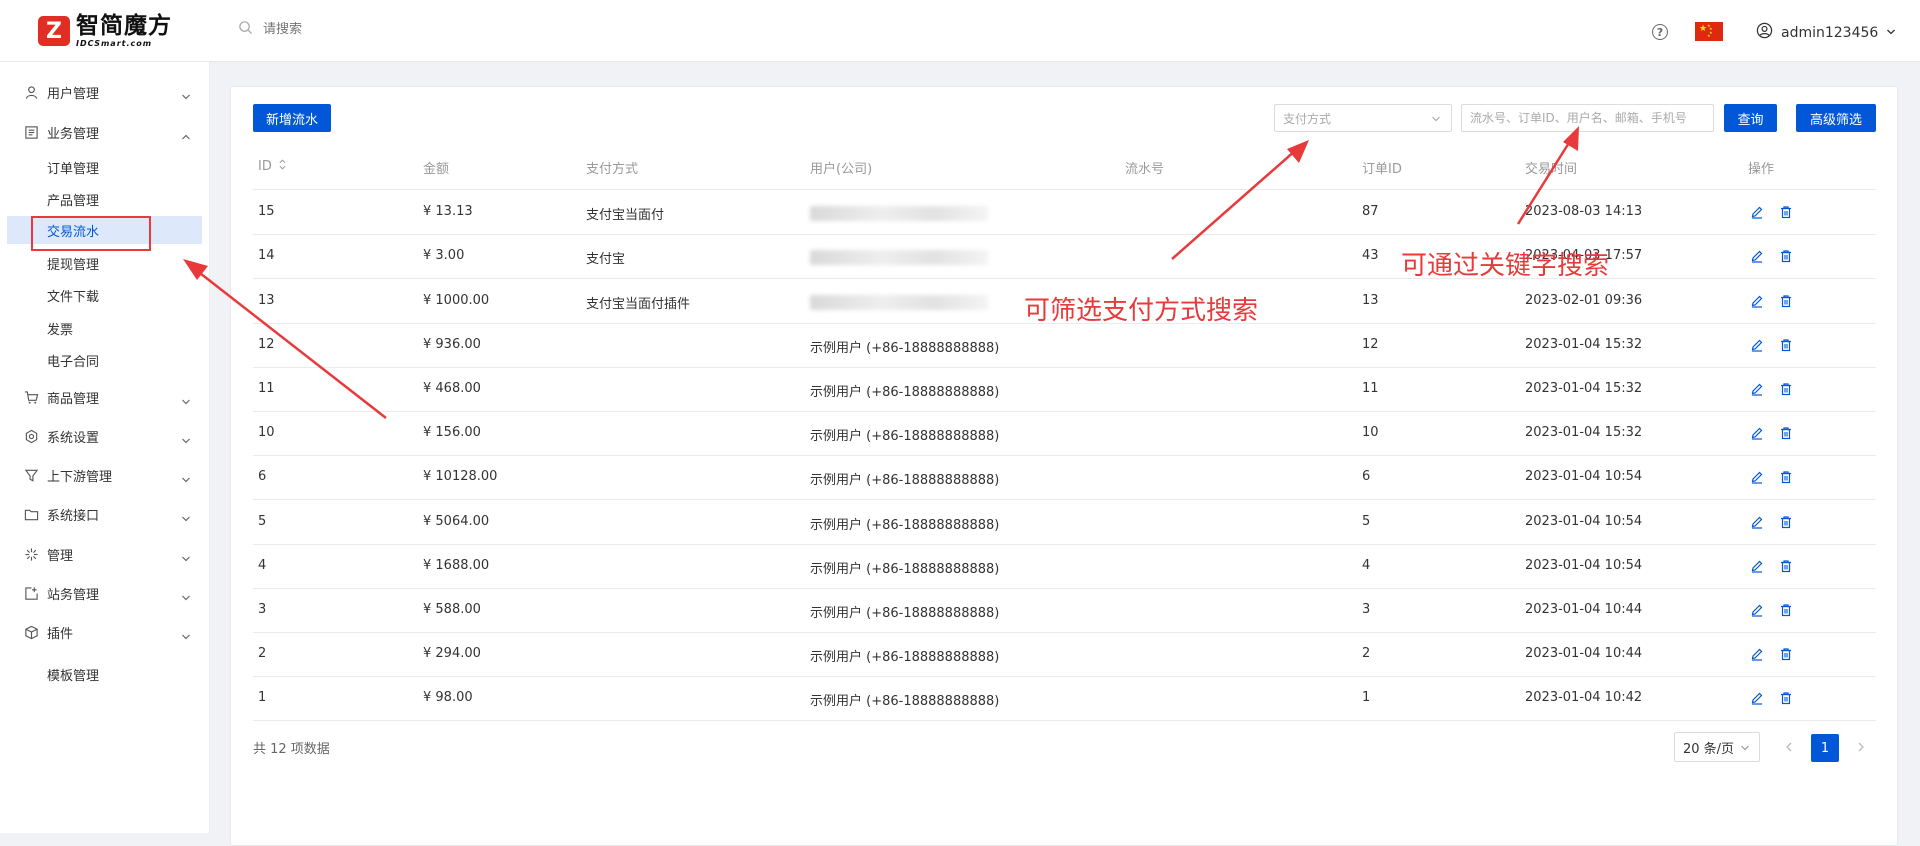 This screenshot has height=846, width=1920. I want to click on sidebar-item-label: 电子合同, so click(73, 362).